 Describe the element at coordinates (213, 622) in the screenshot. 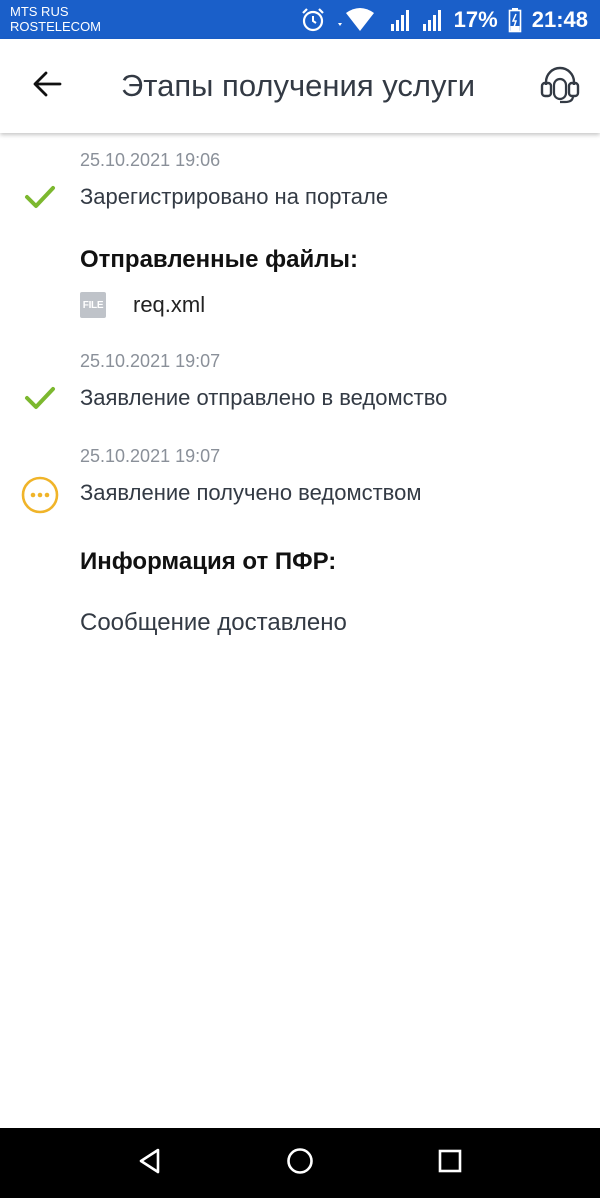

I see `info-message: Сообщение доставлено` at that location.